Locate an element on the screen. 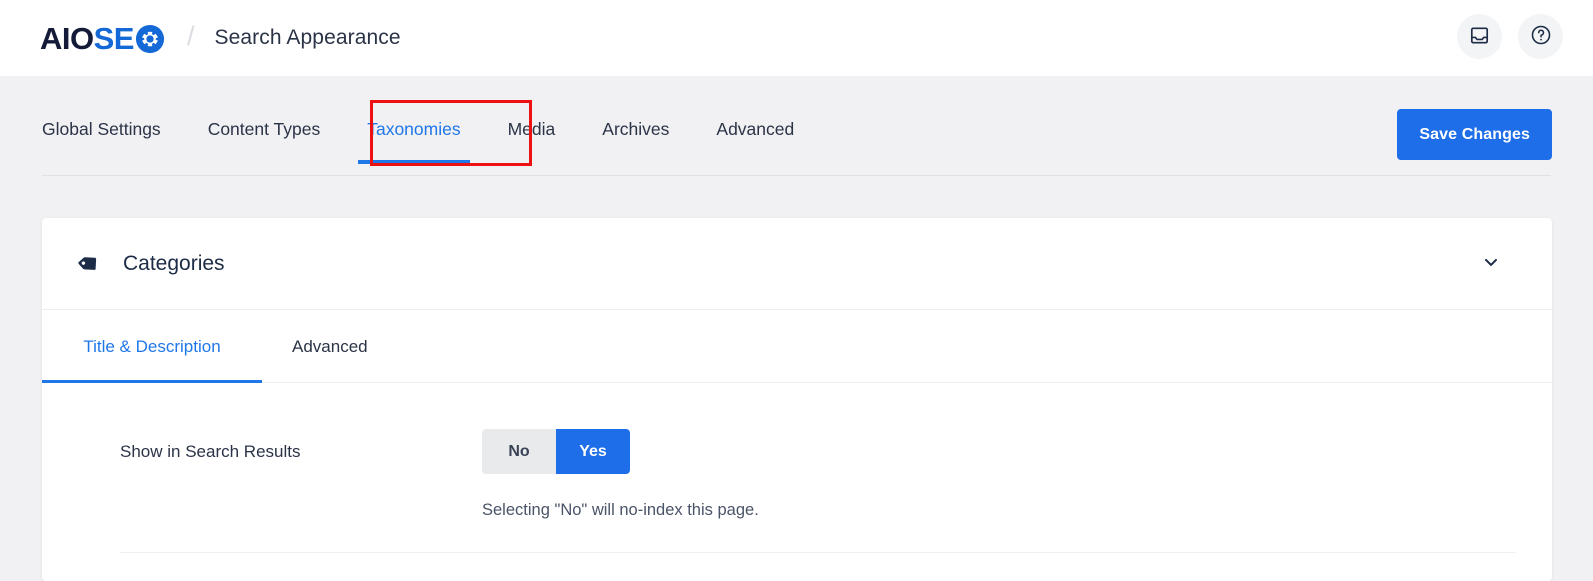 This screenshot has width=1593, height=581. tab-media: Media is located at coordinates (532, 132).